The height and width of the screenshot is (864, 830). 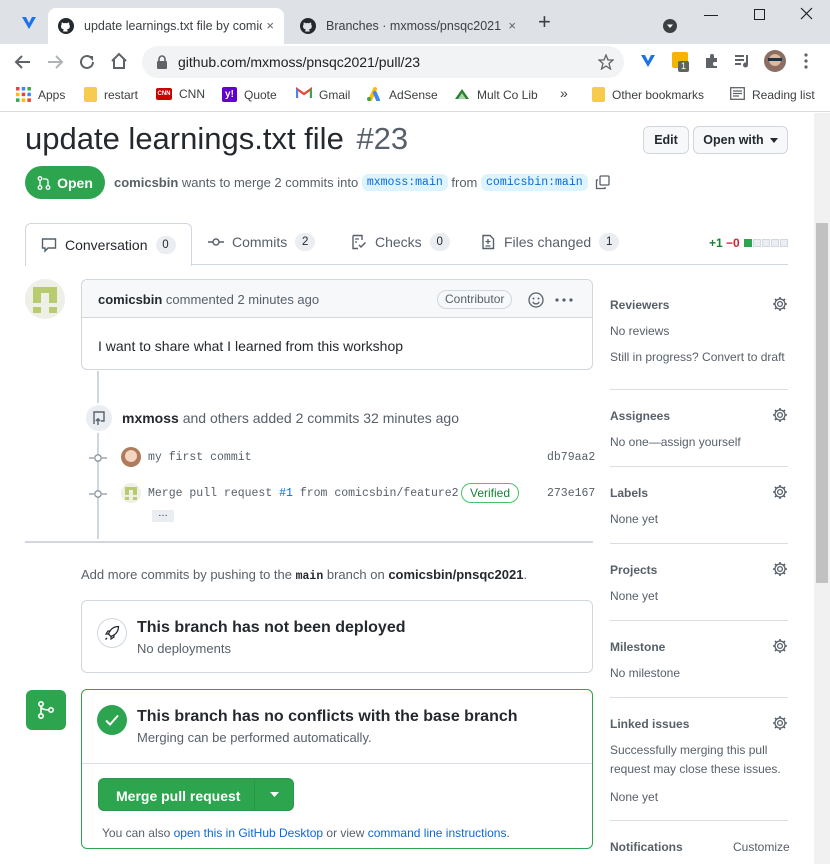 What do you see at coordinates (200, 457) in the screenshot?
I see `commit-message-link: my first commit` at bounding box center [200, 457].